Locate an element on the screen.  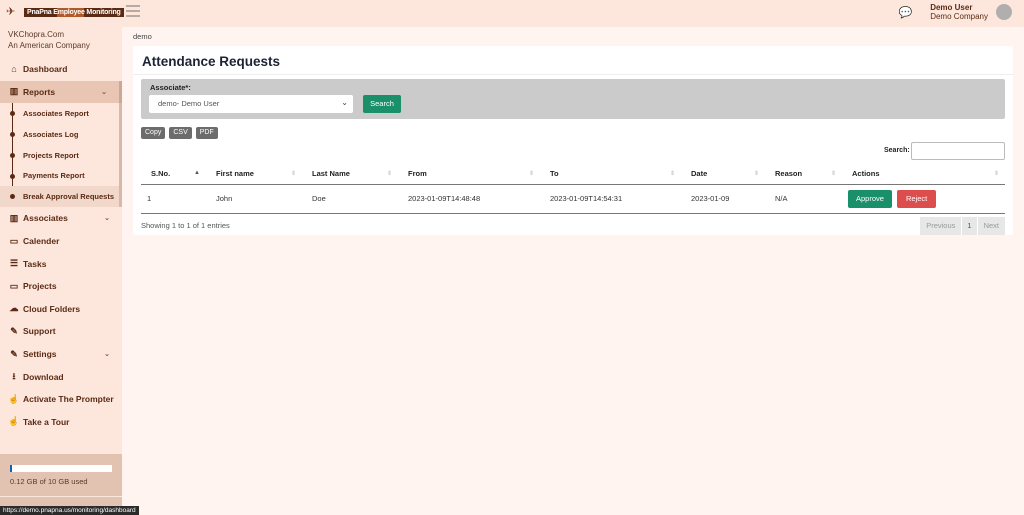
user-menu: 💬 Demo User Demo Company is located at coordinates (955, 12).